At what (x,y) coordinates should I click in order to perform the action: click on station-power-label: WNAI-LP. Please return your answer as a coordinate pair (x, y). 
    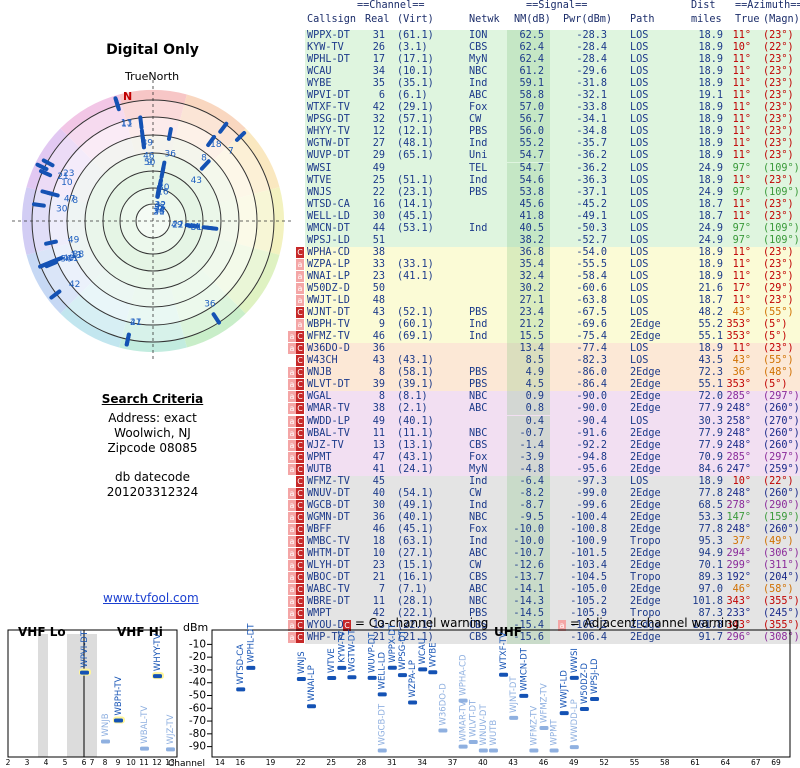
    Looking at the image, I should click on (312, 683).